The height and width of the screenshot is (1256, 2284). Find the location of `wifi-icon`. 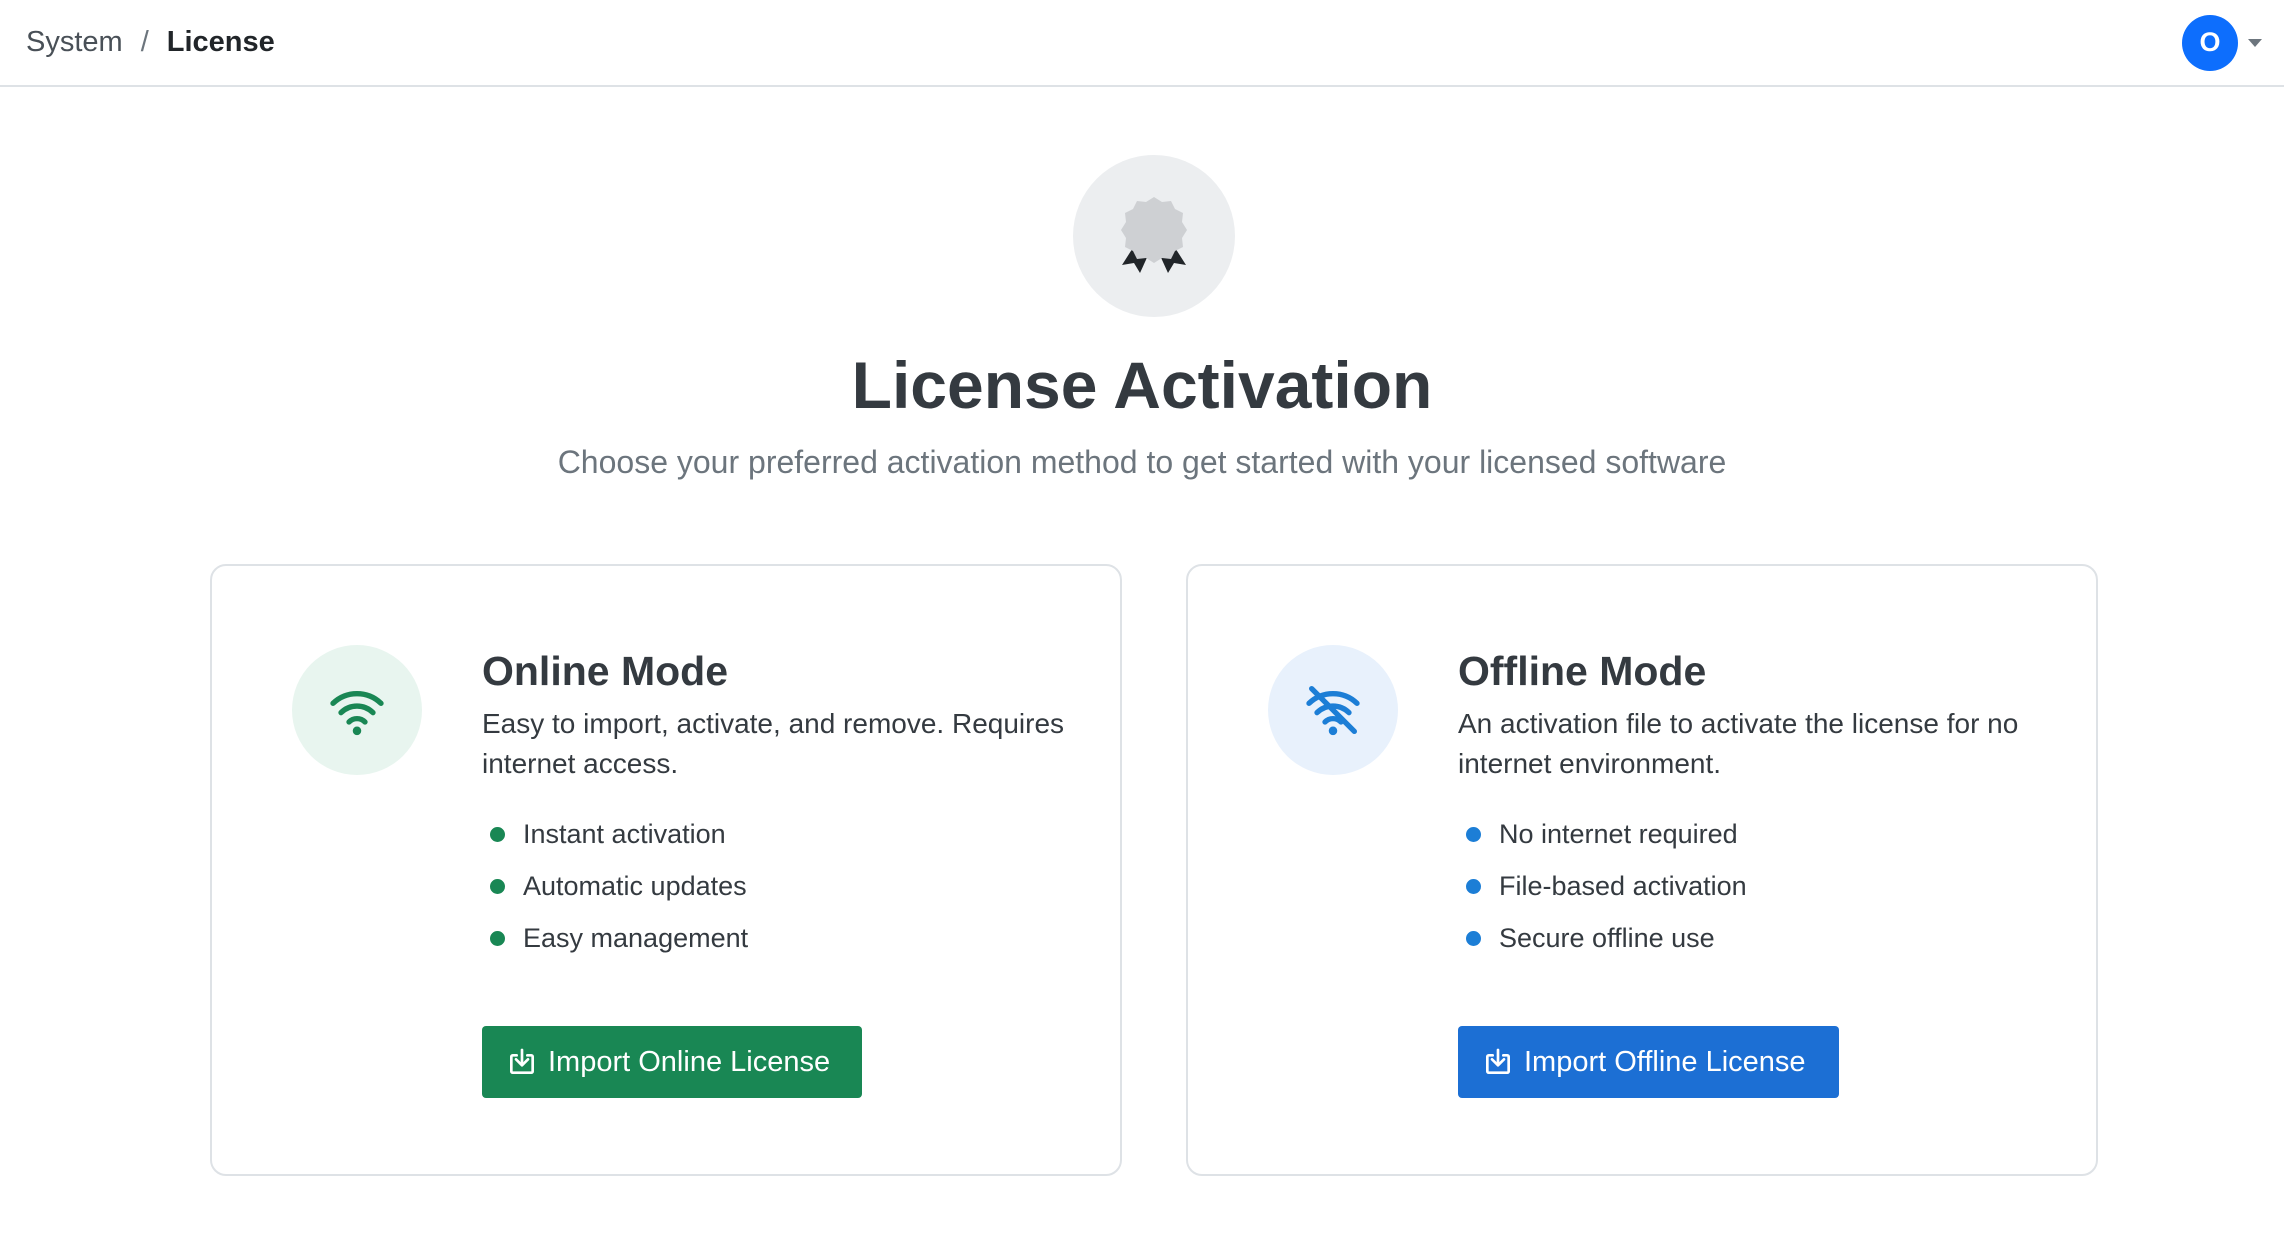

wifi-icon is located at coordinates (357, 710).